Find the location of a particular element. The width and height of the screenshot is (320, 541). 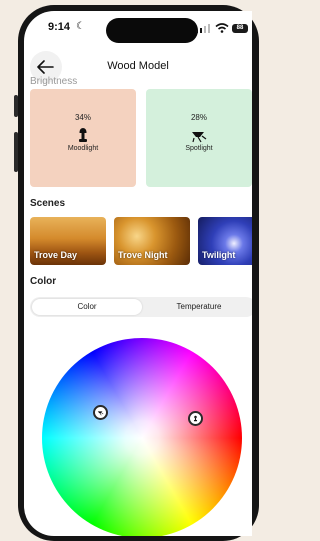

scene-card-trove-night: Trove Night is located at coordinates (152, 241).